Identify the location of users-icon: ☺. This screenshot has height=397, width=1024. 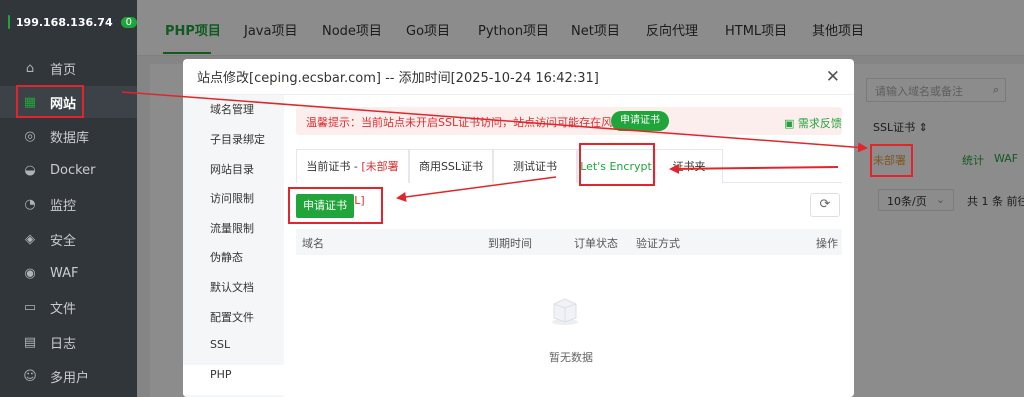
(30, 376).